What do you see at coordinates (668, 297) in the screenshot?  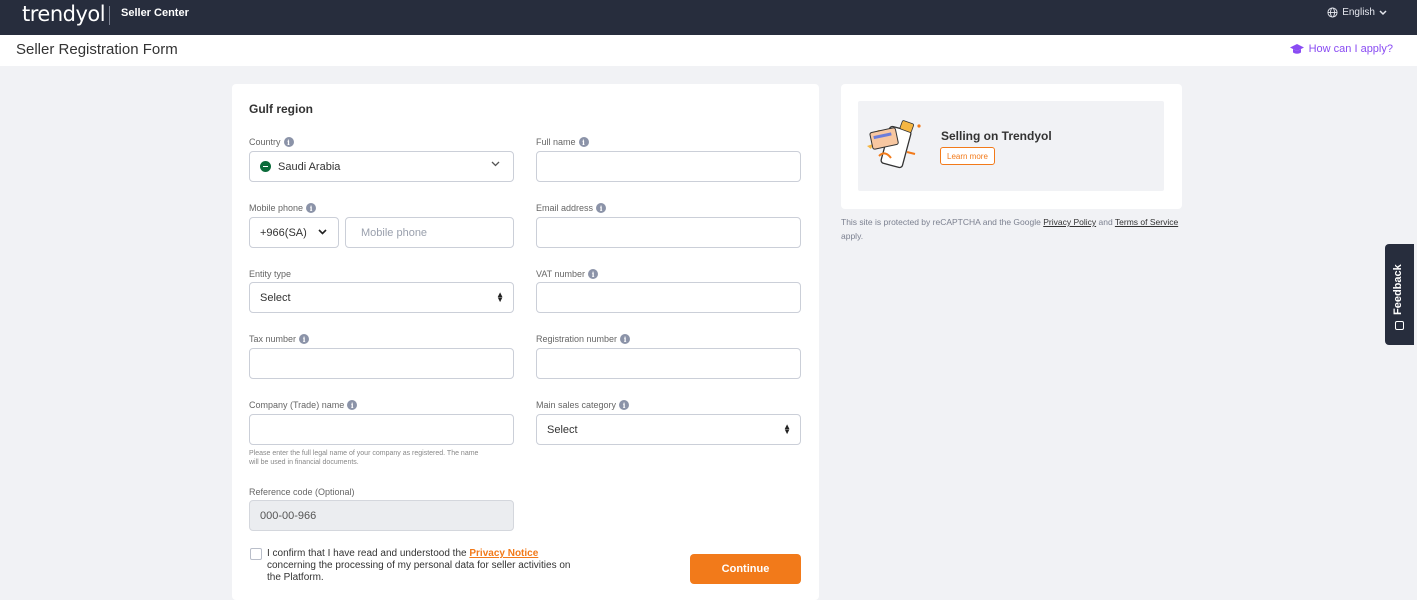 I see `vat-number-input` at bounding box center [668, 297].